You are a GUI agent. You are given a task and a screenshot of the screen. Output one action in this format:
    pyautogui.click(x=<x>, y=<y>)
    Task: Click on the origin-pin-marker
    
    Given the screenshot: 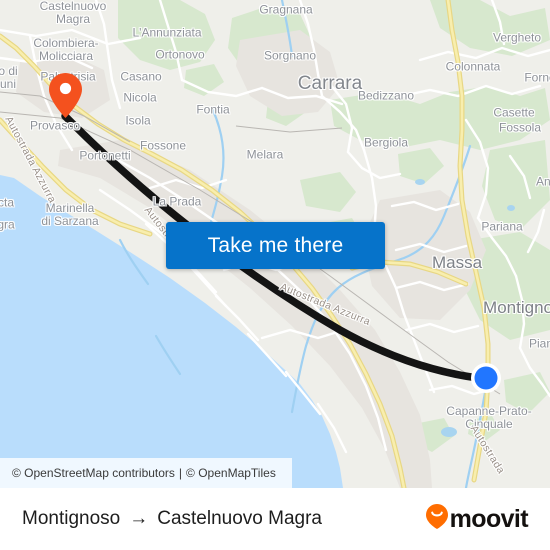 What is the action you would take?
    pyautogui.click(x=65, y=95)
    